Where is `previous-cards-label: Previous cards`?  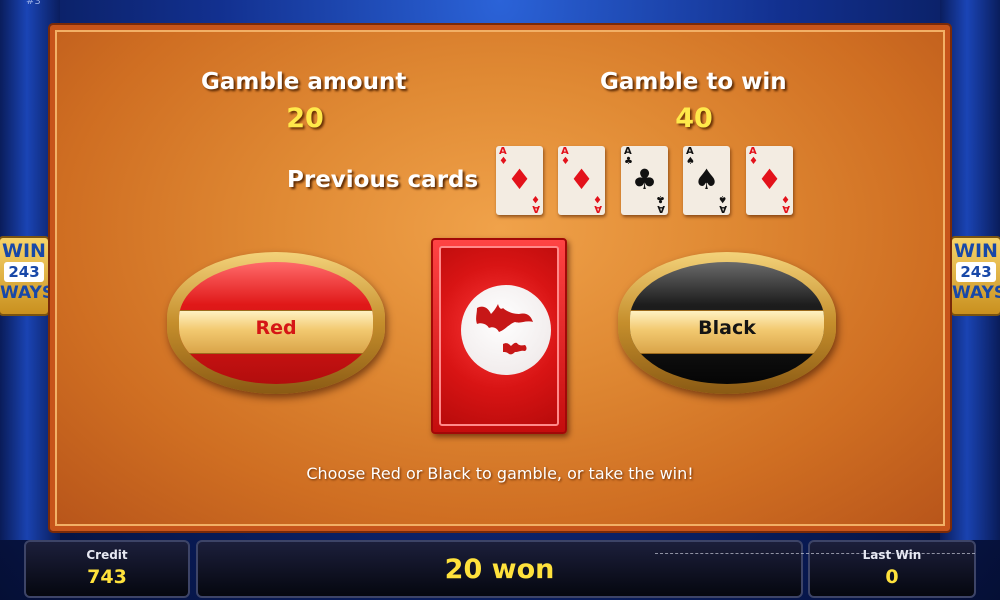
previous-cards-label: Previous cards is located at coordinates (383, 180).